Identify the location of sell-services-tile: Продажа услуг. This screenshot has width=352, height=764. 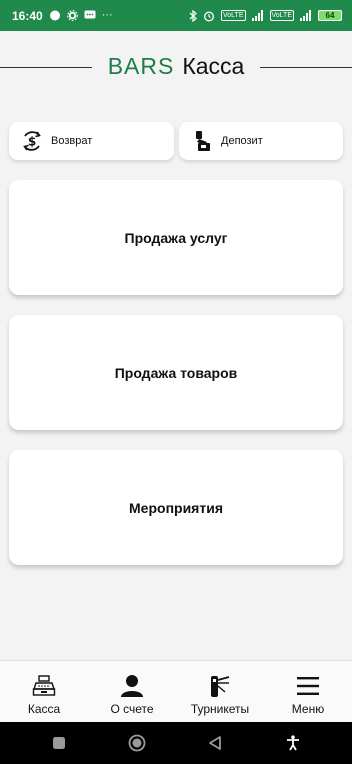
(176, 237).